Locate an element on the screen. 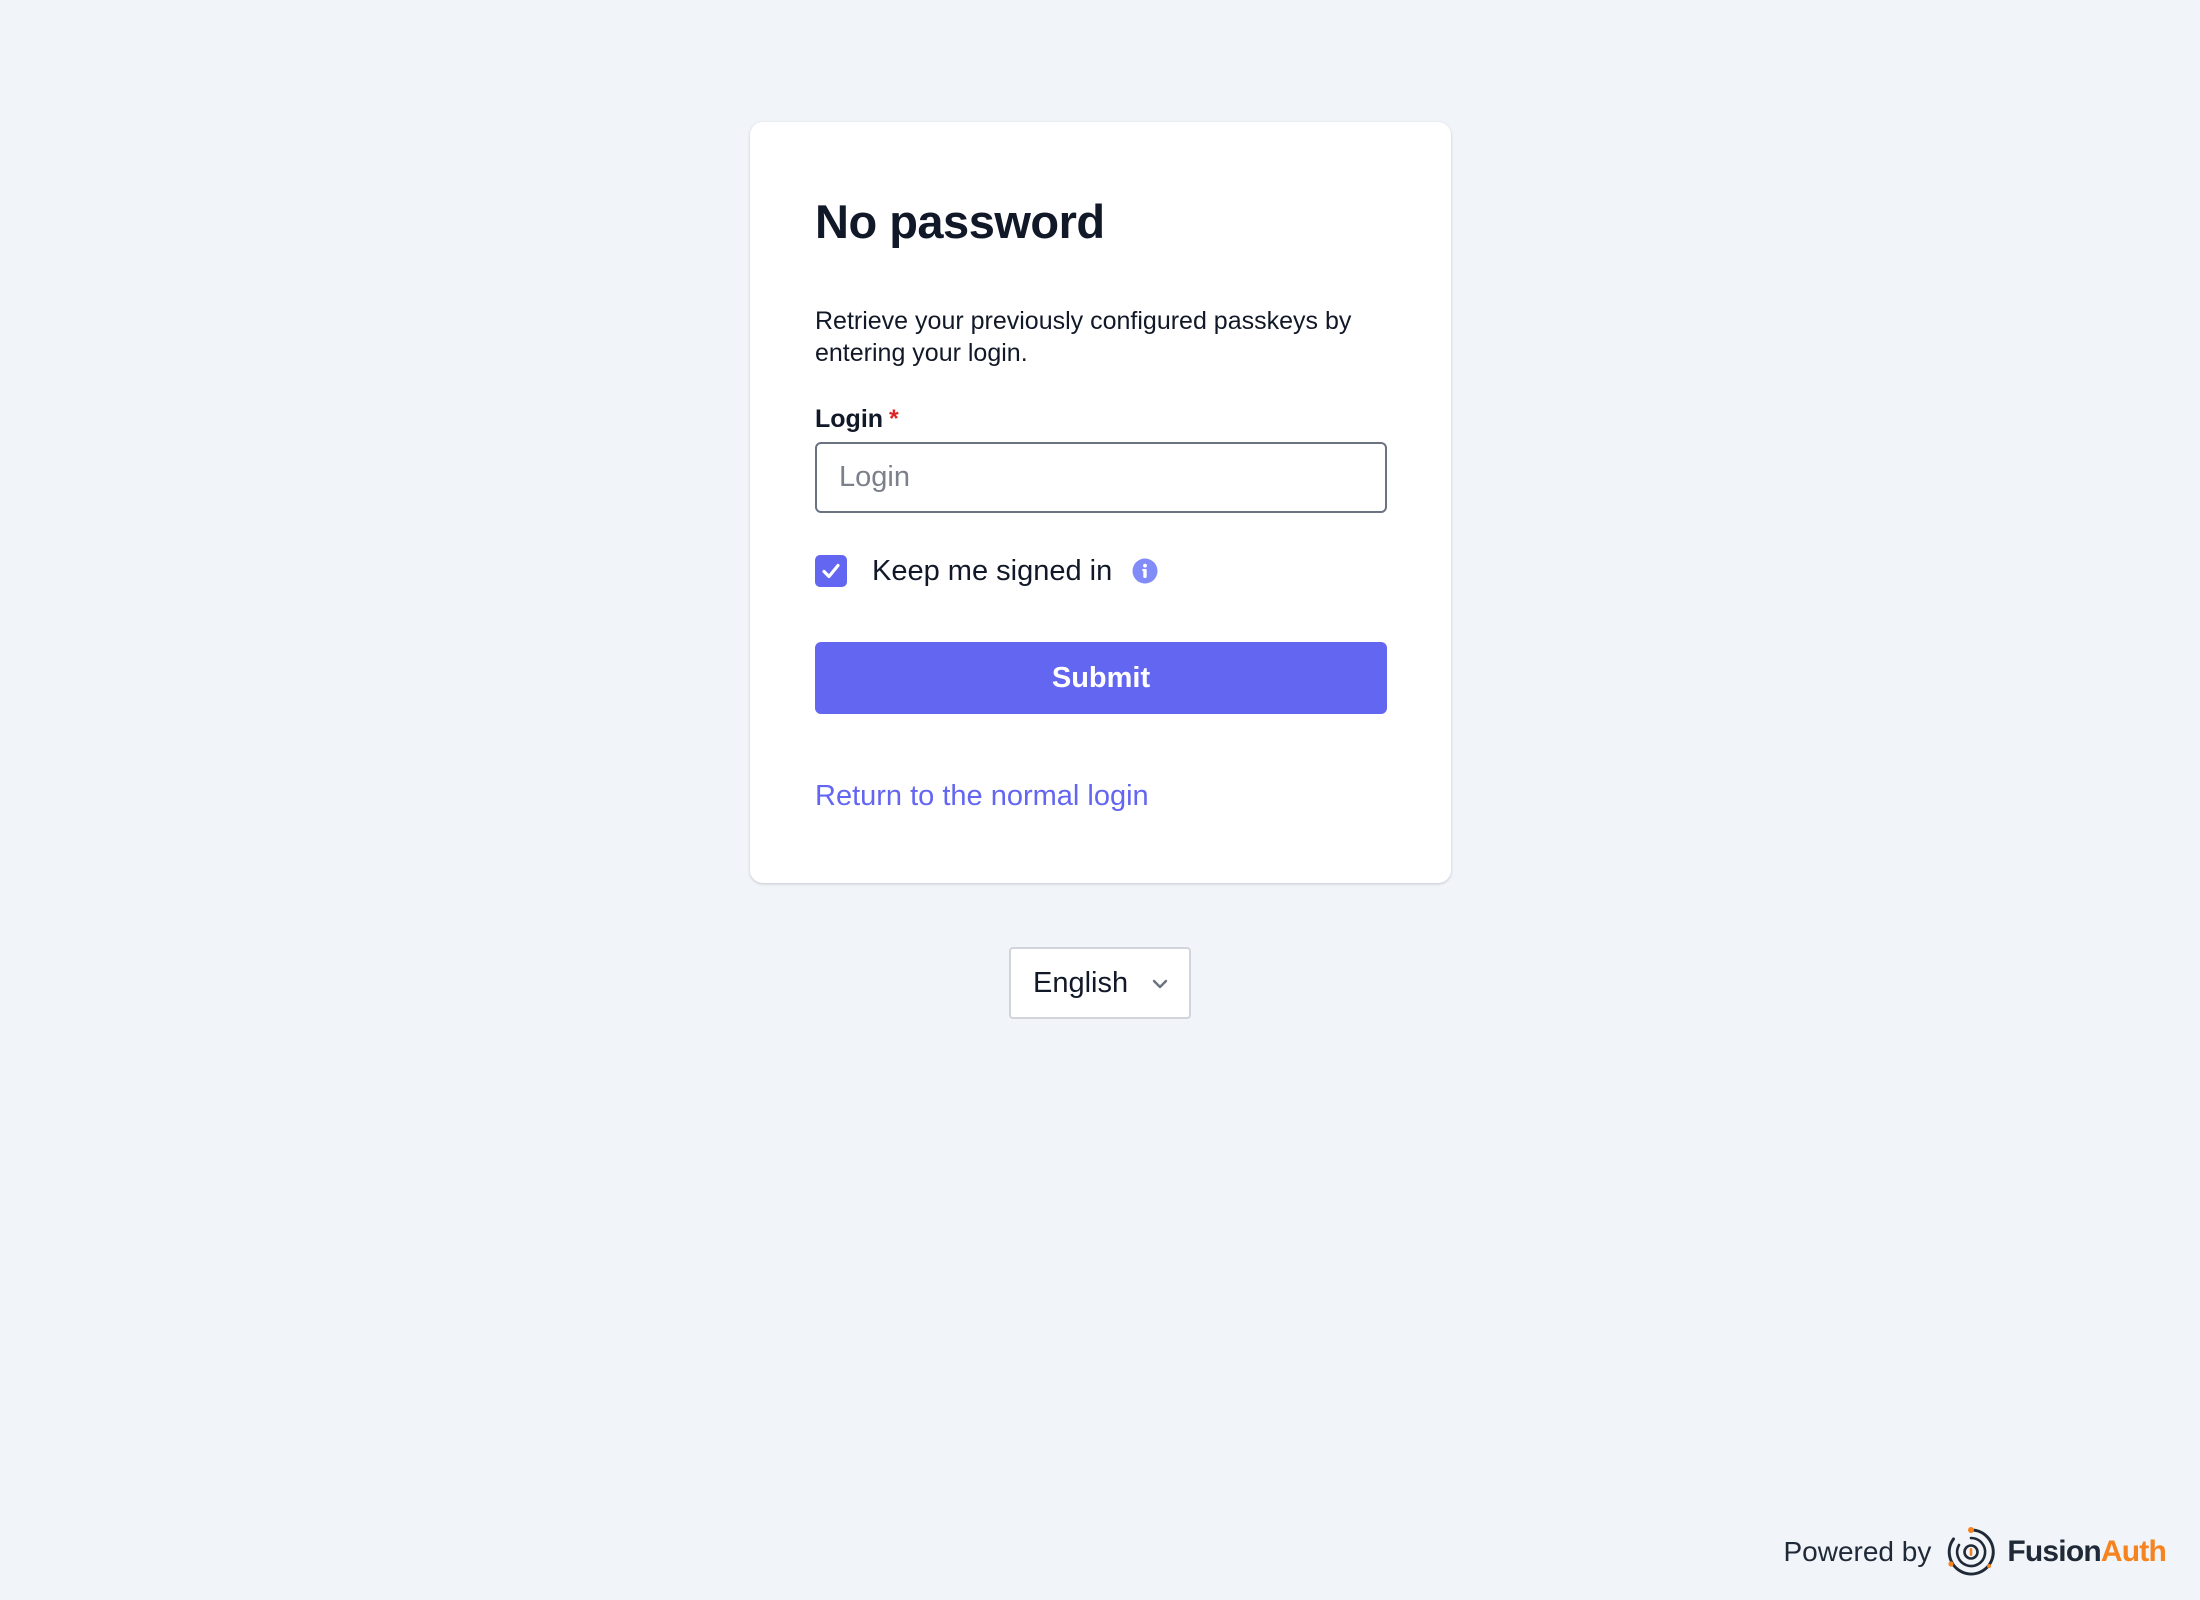 This screenshot has height=1600, width=2200. fusionauth-wordmark: FusionAuth is located at coordinates (2086, 1552).